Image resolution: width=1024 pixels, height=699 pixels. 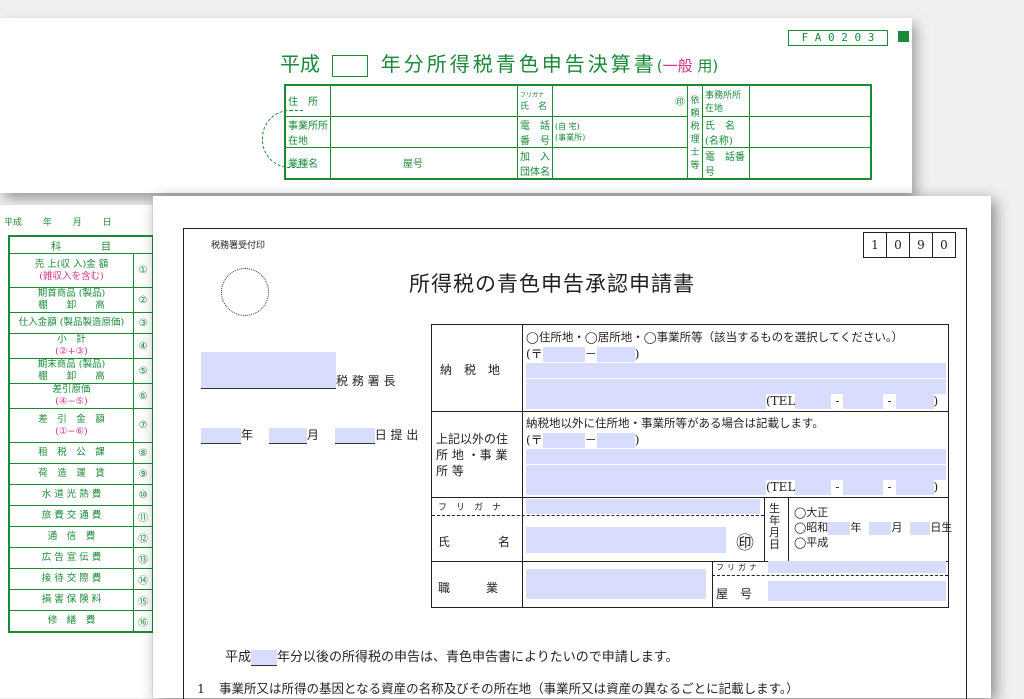 I want to click on name-field: ㊞, so click(x=620, y=100).